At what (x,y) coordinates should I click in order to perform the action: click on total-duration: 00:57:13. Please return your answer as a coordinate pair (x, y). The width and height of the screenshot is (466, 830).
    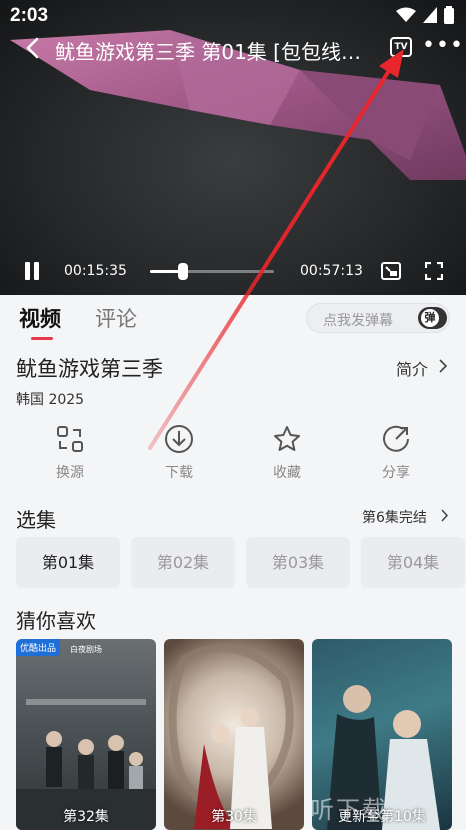
    Looking at the image, I should click on (331, 271).